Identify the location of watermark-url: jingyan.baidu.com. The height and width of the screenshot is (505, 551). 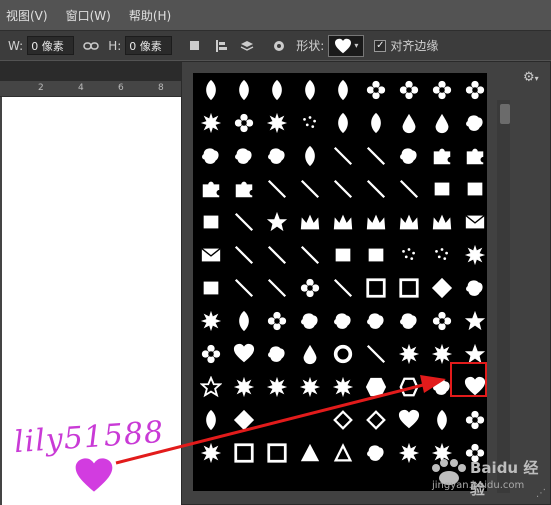
(478, 485).